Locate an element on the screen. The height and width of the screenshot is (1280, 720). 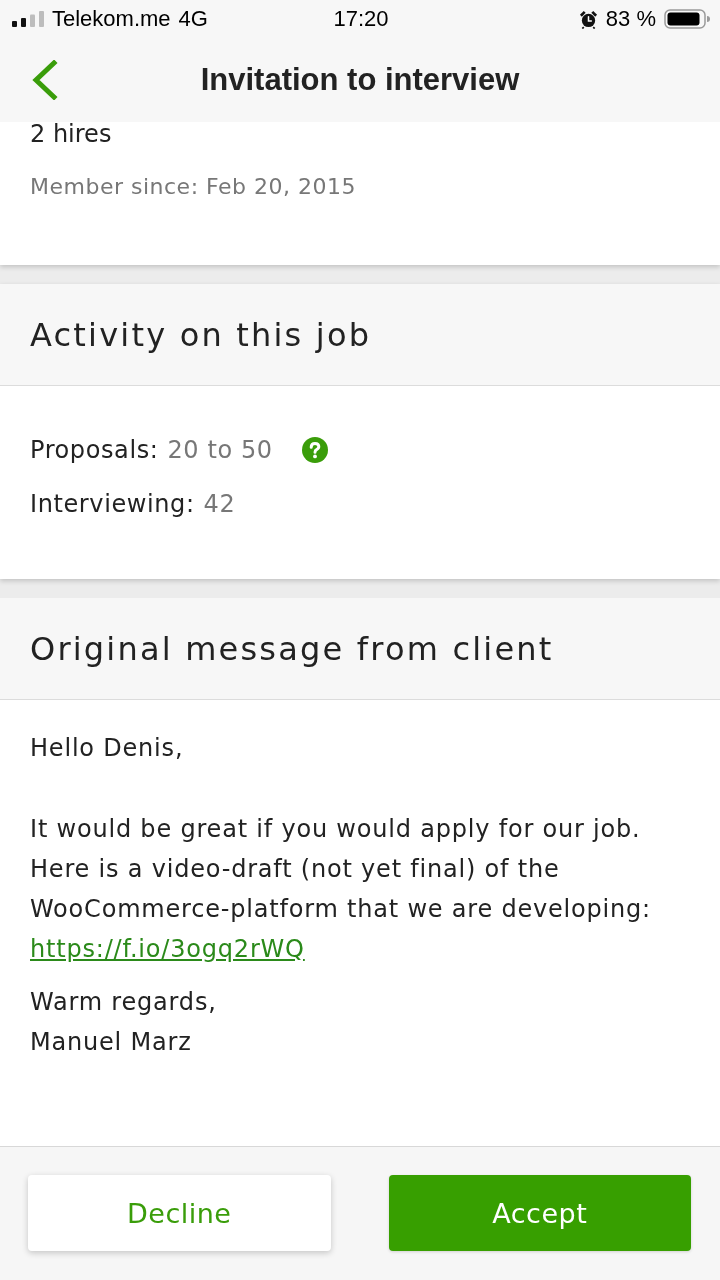
carrier-name: Telekom.me is located at coordinates (111, 19).